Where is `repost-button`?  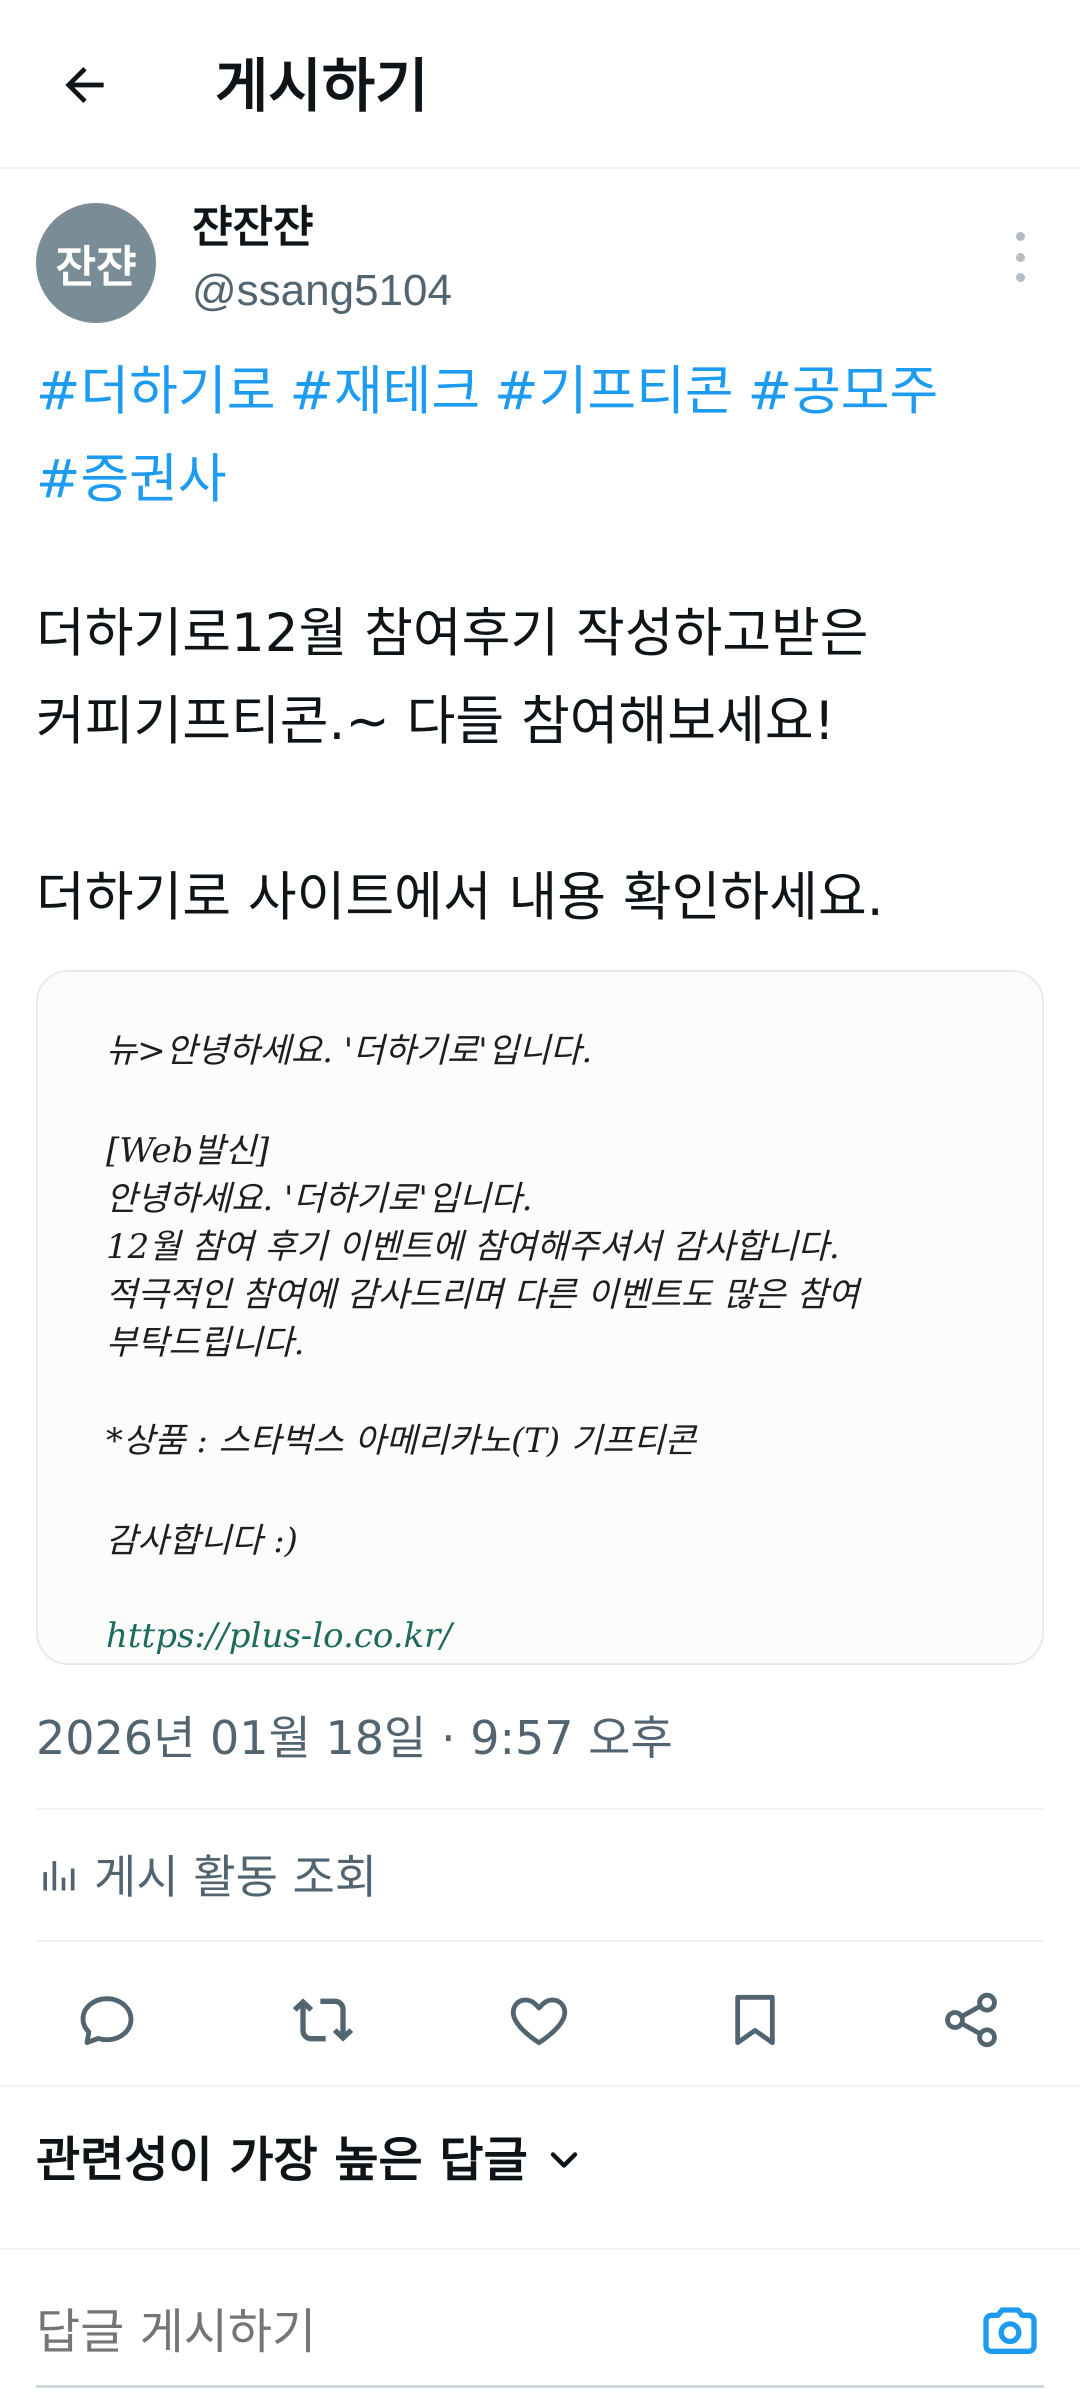 repost-button is located at coordinates (323, 2020).